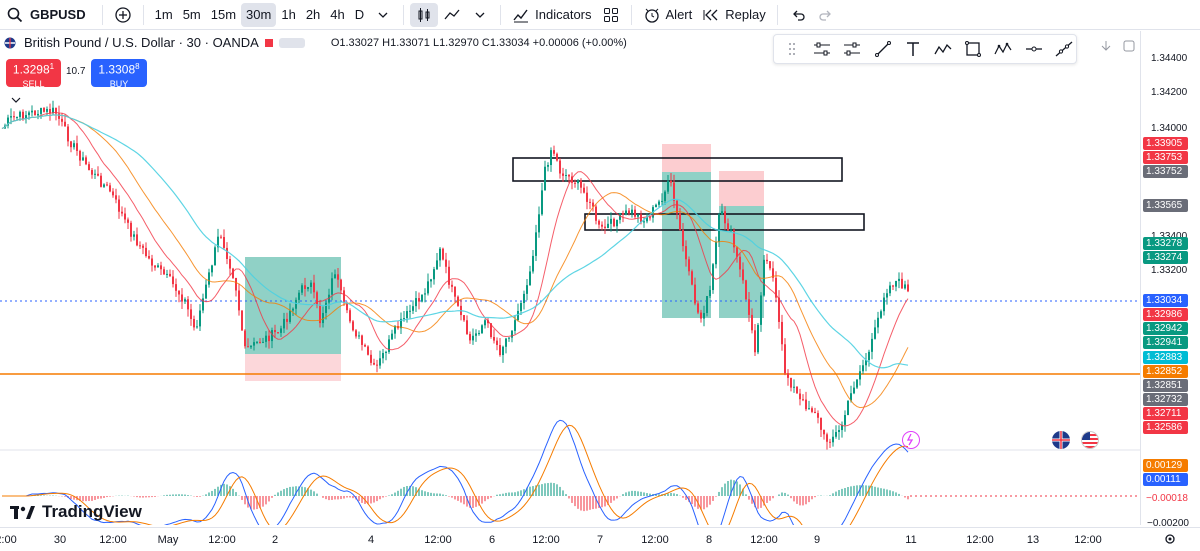 Image resolution: width=1200 pixels, height=551 pixels. What do you see at coordinates (882, 49) in the screenshot?
I see `trend-line-tool` at bounding box center [882, 49].